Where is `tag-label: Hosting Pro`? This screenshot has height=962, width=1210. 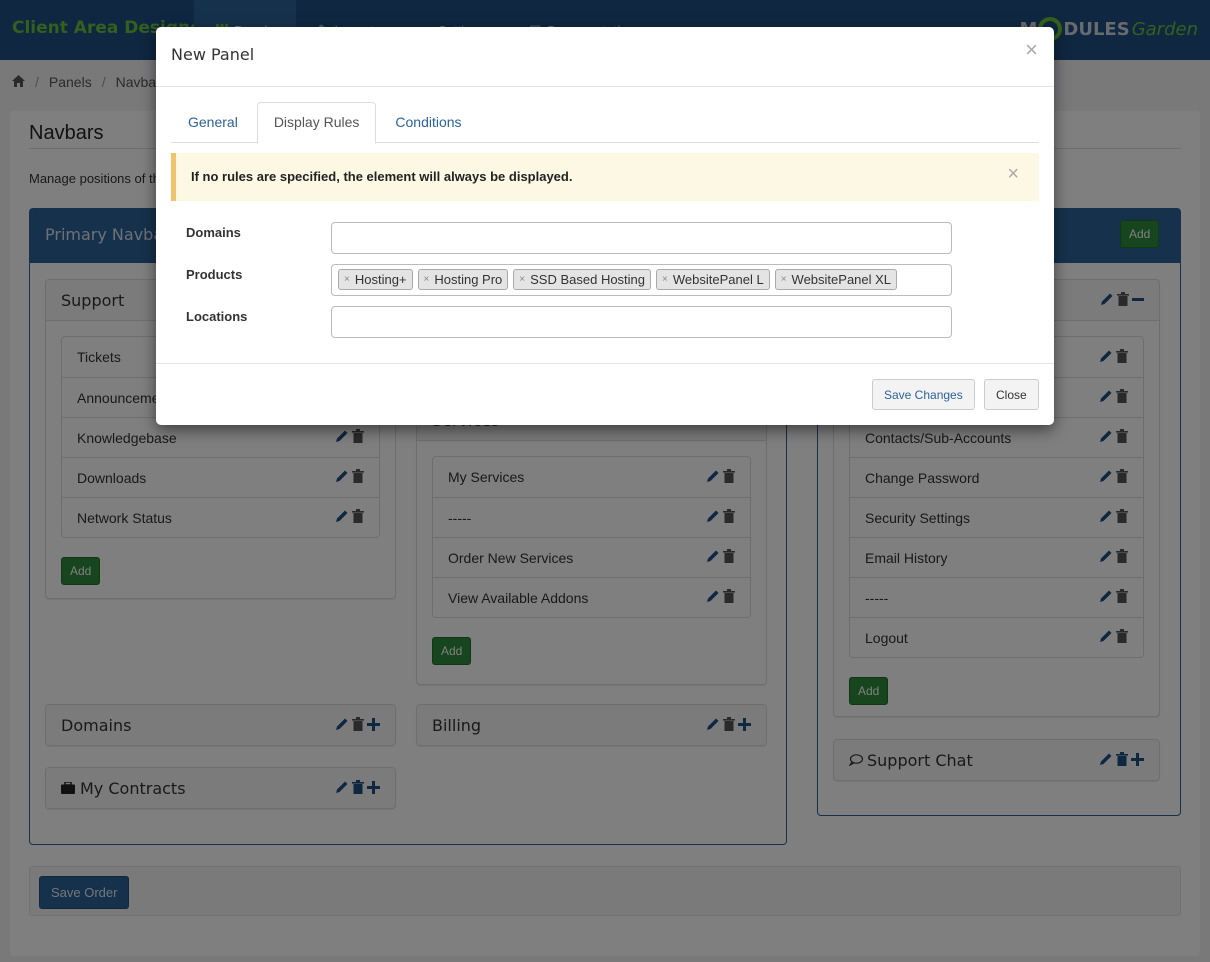 tag-label: Hosting Pro is located at coordinates (468, 279).